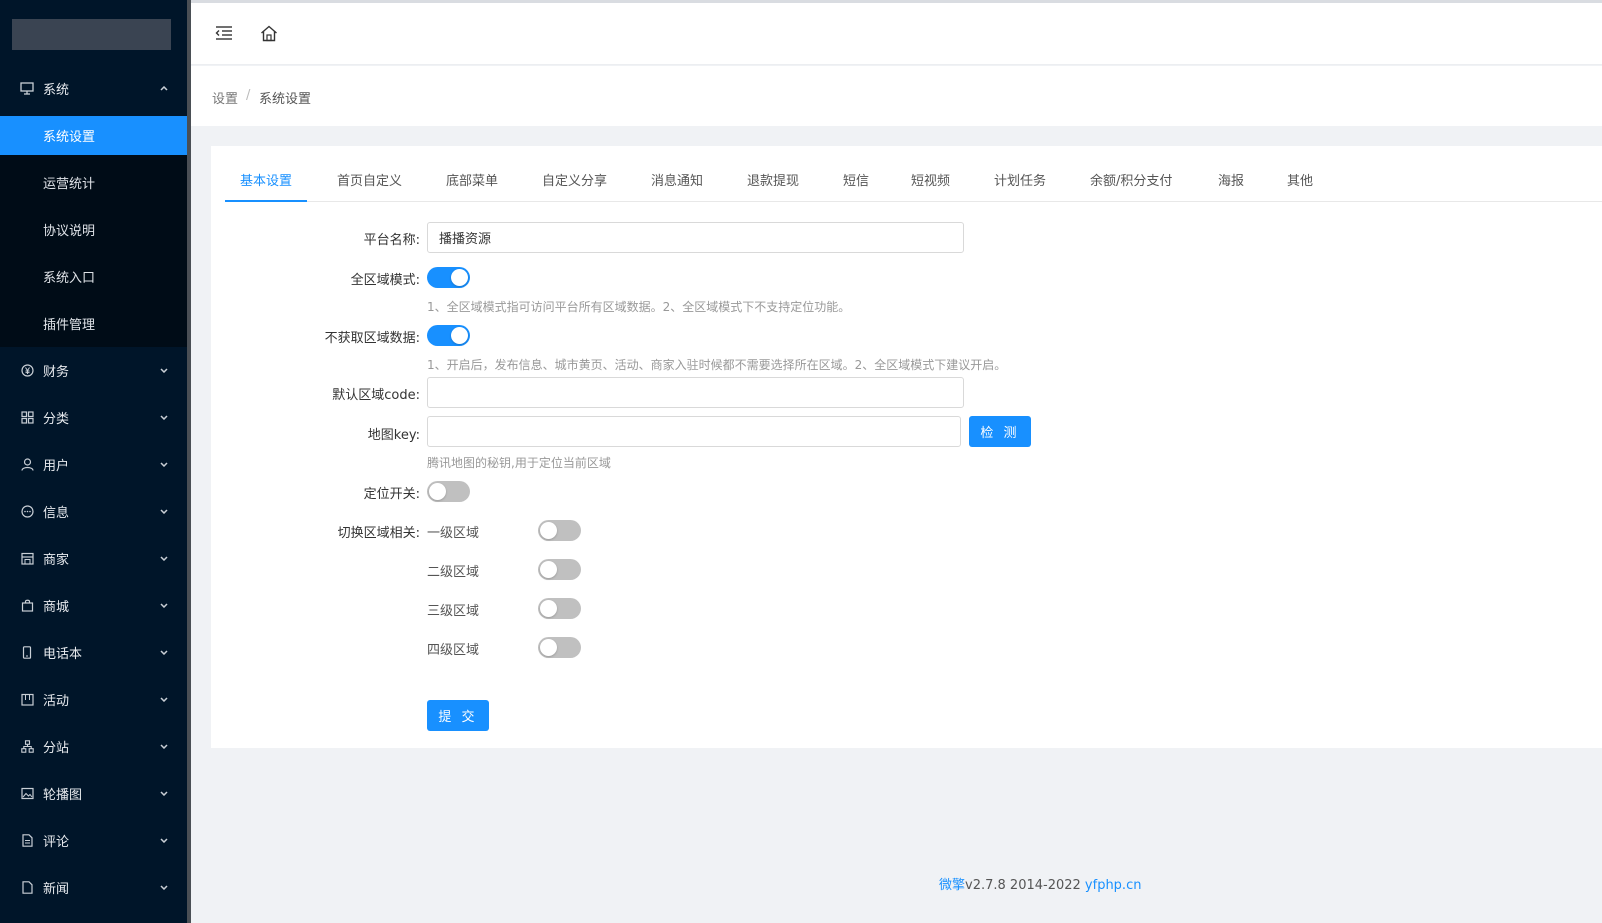 Image resolution: width=1602 pixels, height=923 pixels. What do you see at coordinates (1020, 183) in the screenshot?
I see `tab-scheduled-tasks: 计划任务` at bounding box center [1020, 183].